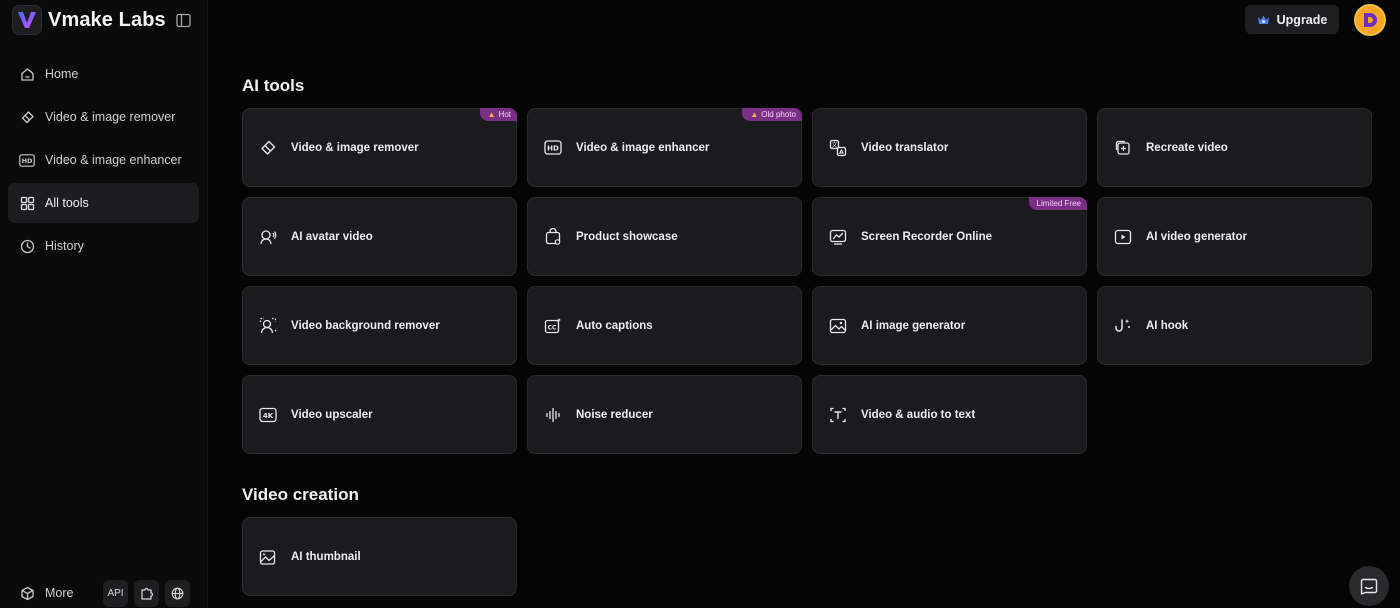 This screenshot has height=608, width=1400. I want to click on tool-card-label: Screen Recorder Online, so click(927, 236).